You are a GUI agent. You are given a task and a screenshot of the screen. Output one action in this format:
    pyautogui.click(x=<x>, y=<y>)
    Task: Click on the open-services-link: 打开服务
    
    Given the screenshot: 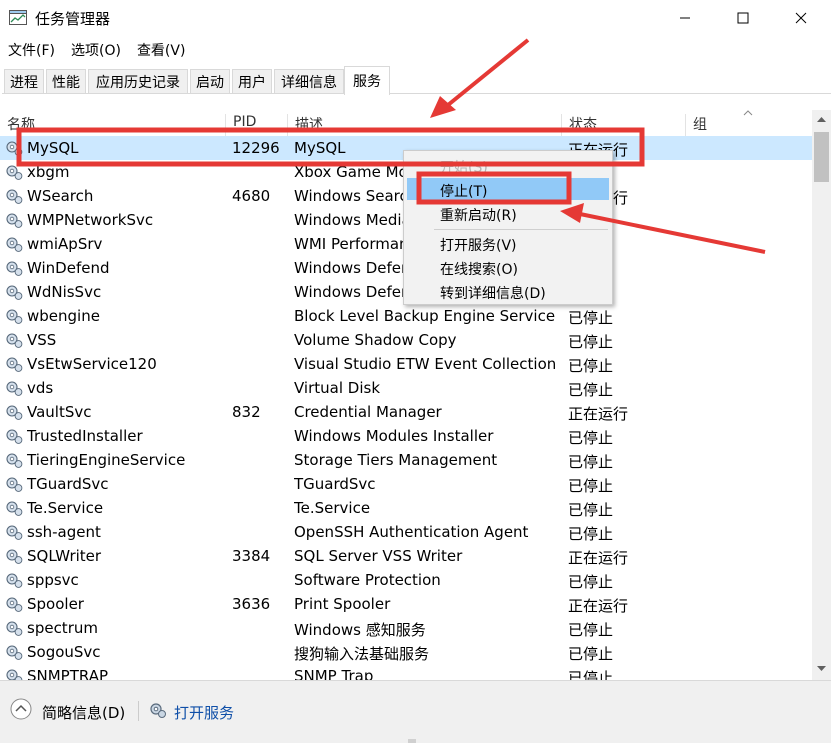 What is the action you would take?
    pyautogui.click(x=204, y=712)
    